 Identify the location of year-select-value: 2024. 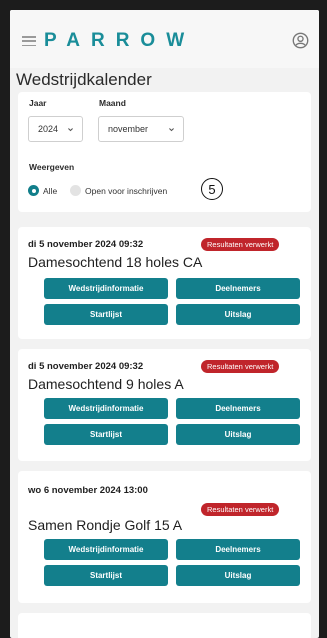
(48, 129).